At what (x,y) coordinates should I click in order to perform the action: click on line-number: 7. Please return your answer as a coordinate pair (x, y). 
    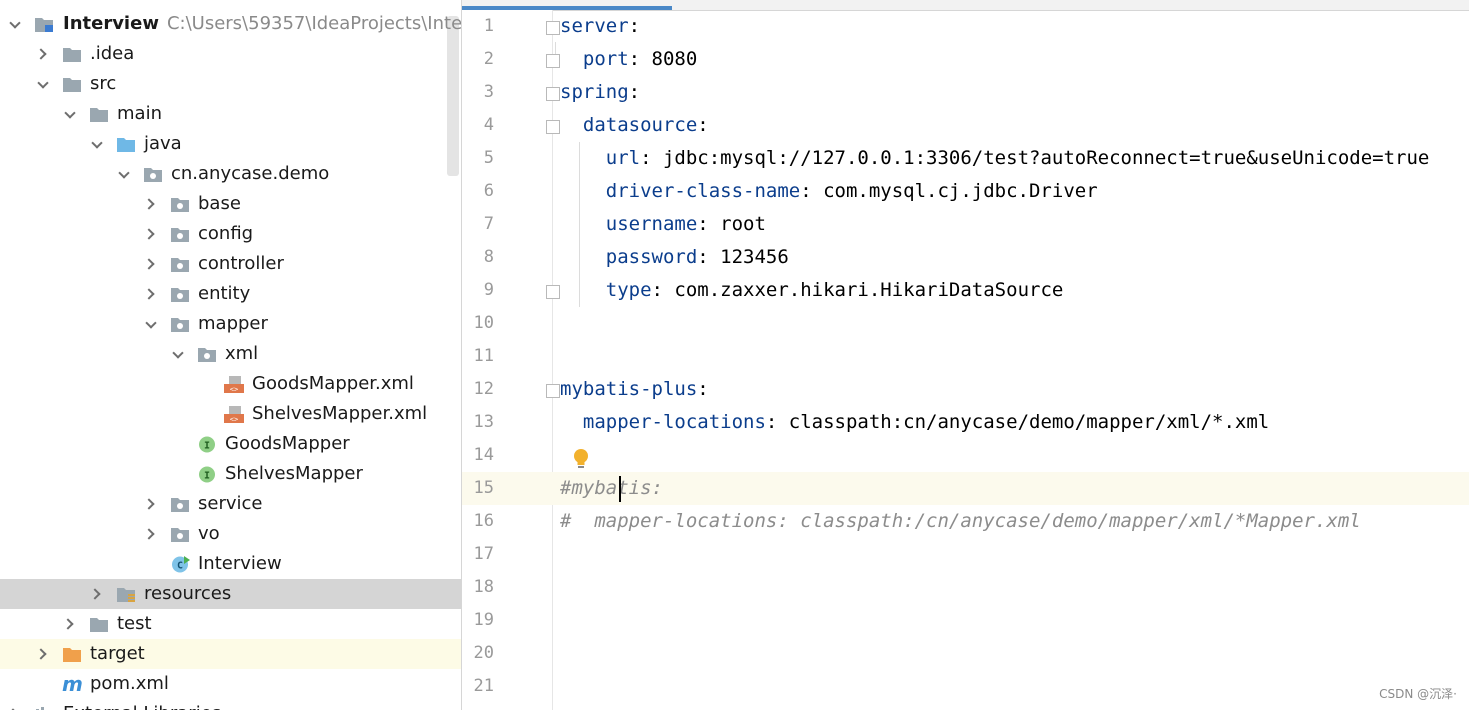
    Looking at the image, I should click on (488, 224).